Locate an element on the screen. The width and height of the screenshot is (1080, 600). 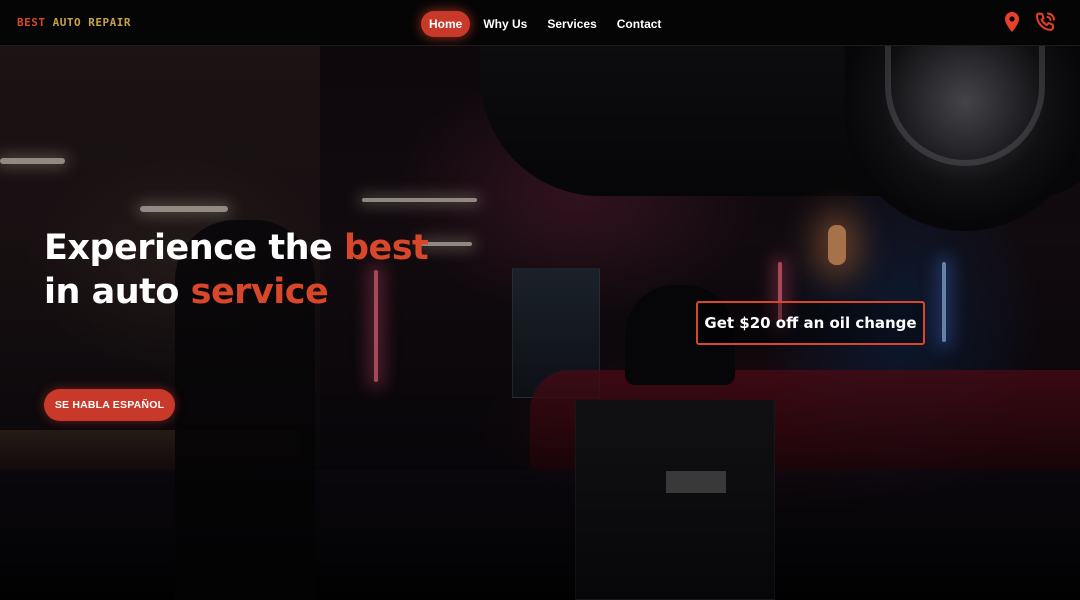
headline-line1: Experience the is located at coordinates (188, 248).